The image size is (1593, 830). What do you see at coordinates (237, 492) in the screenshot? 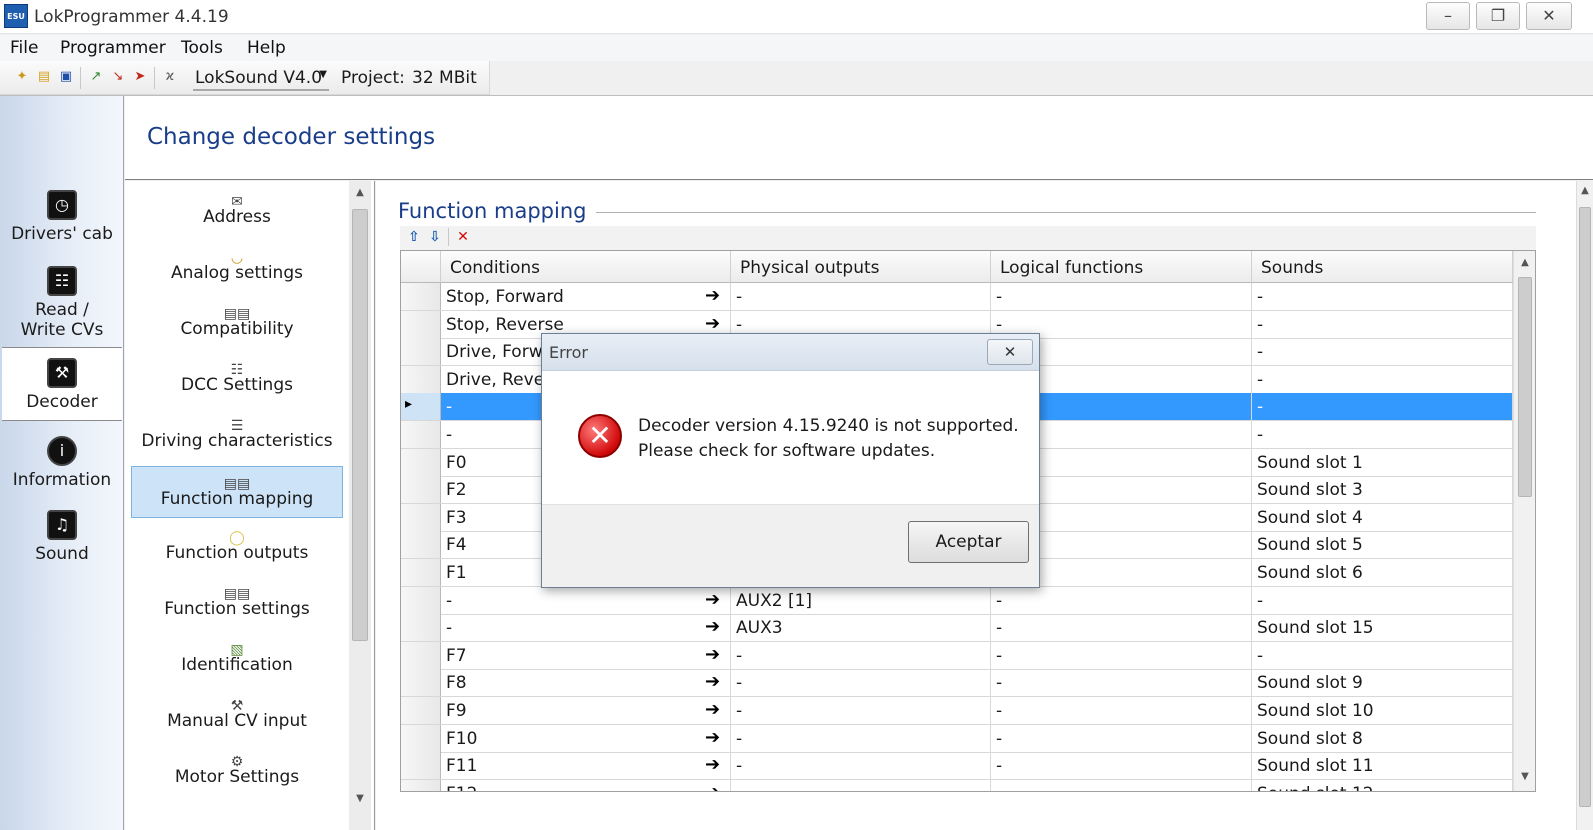
I see `category-function-mapping: ▤▤ Function mapping` at bounding box center [237, 492].